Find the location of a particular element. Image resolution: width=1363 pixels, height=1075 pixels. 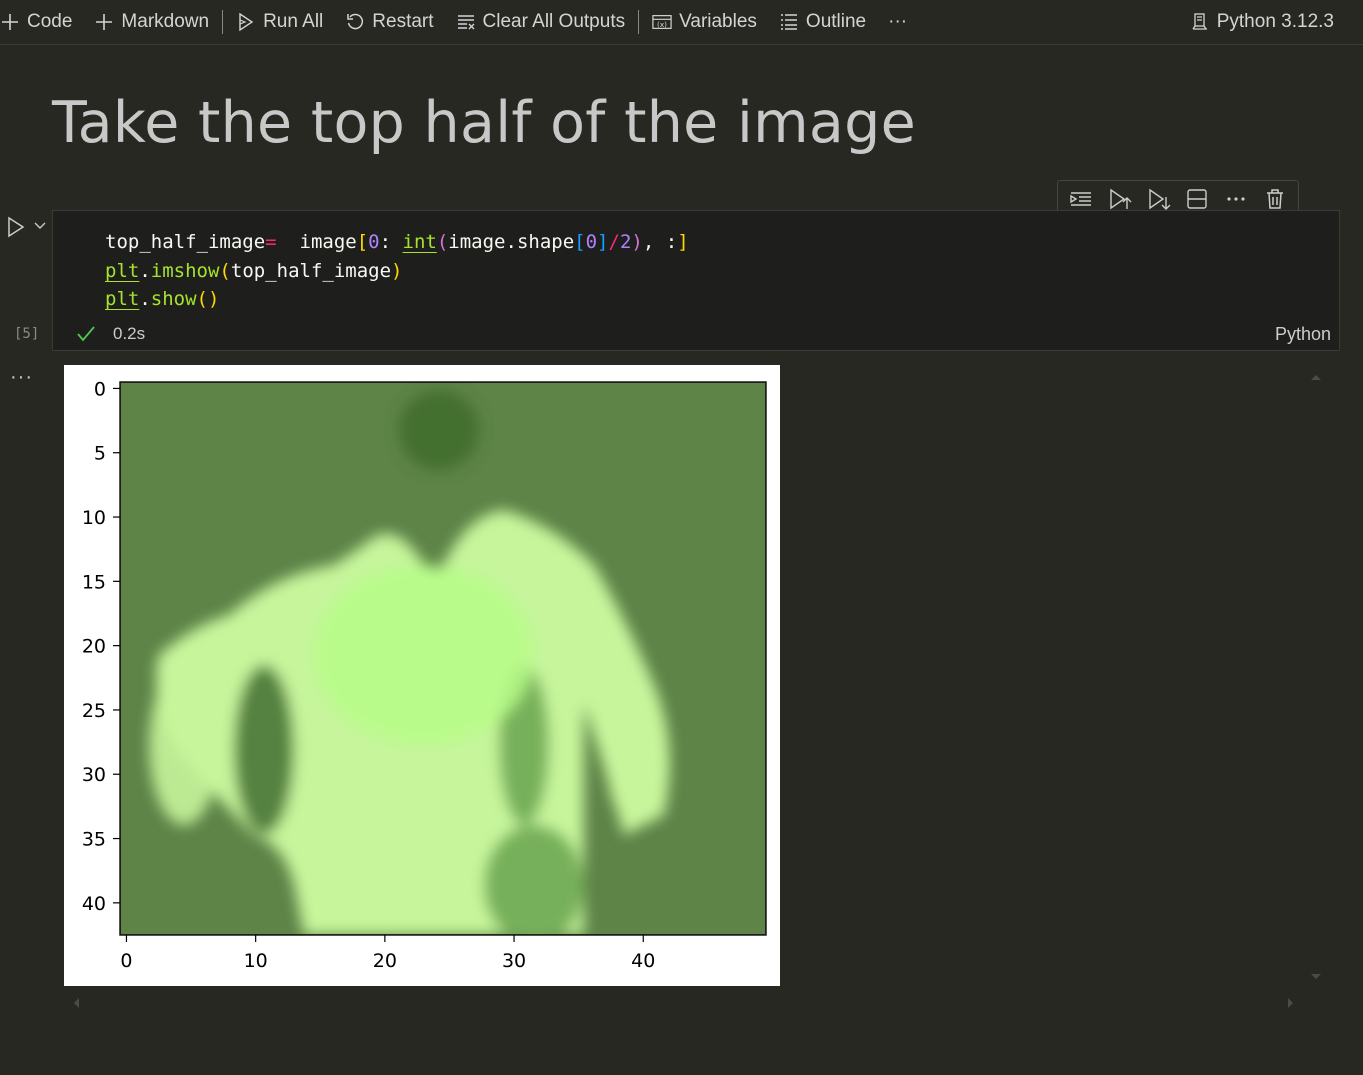

clear-all-outputs-button: Clear All Outputs is located at coordinates (541, 22).